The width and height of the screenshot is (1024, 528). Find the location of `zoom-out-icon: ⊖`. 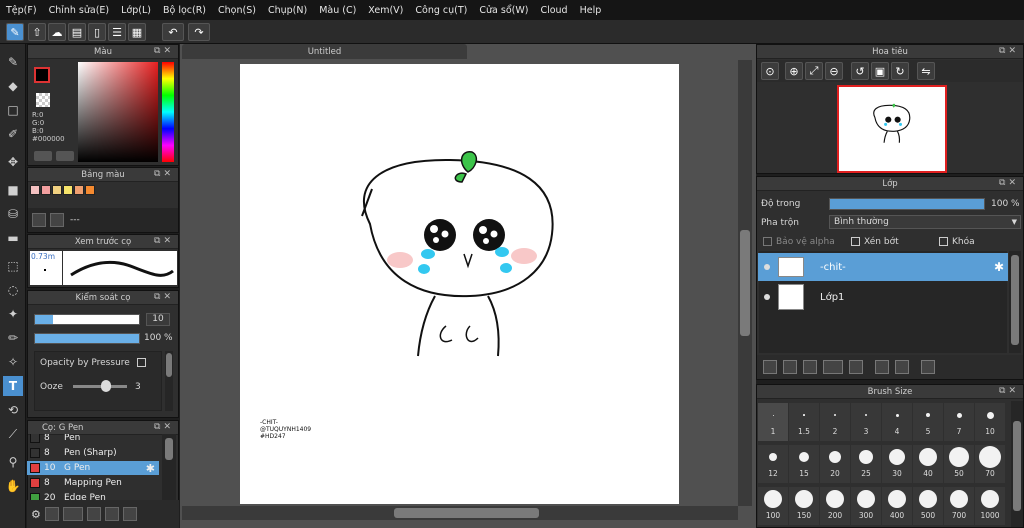

zoom-out-icon: ⊖ is located at coordinates (834, 71).